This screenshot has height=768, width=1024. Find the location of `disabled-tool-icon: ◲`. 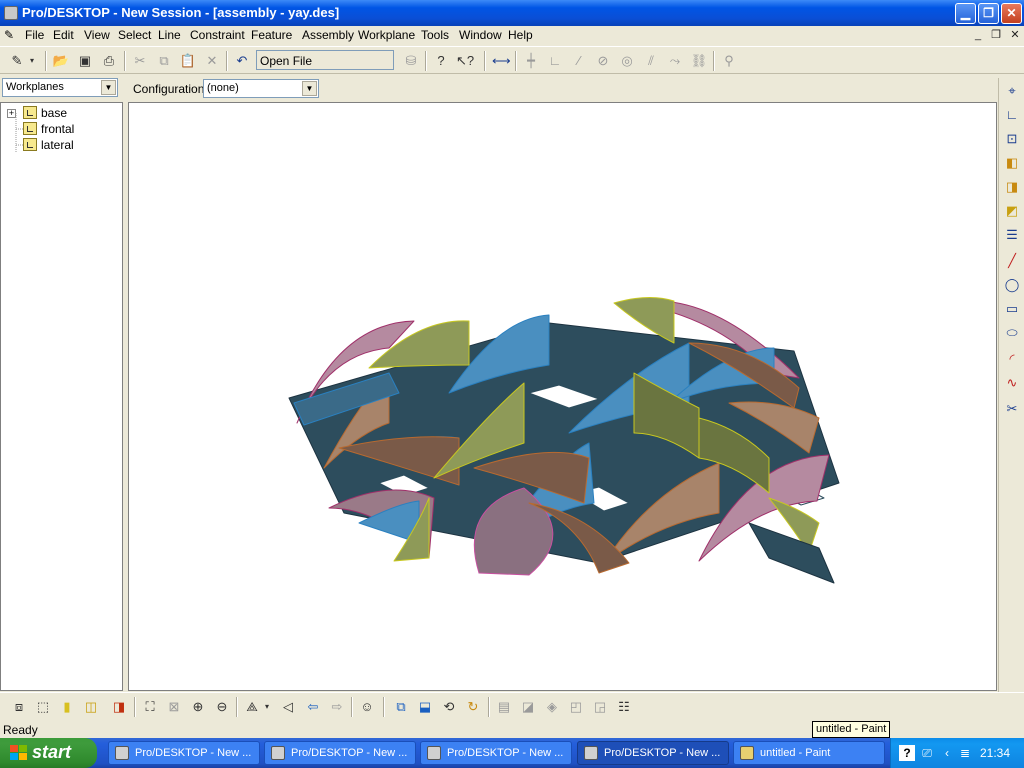

disabled-tool-icon: ◲ is located at coordinates (600, 707).